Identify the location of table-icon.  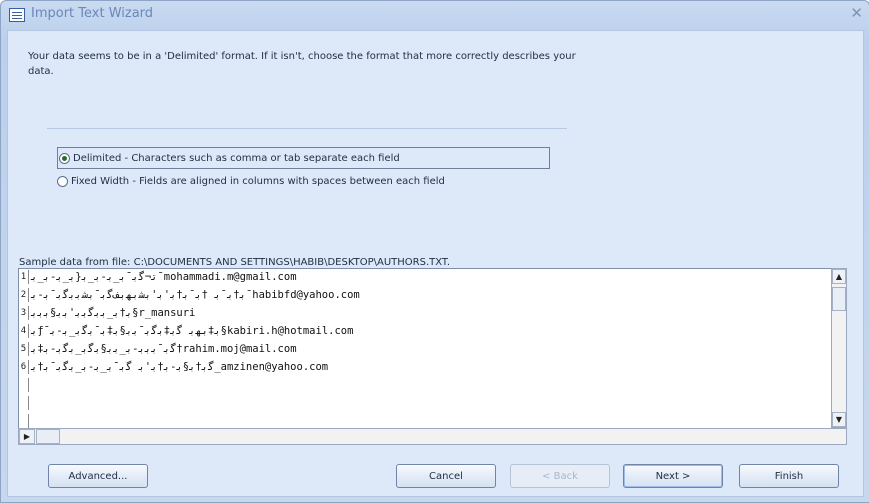
(17, 15).